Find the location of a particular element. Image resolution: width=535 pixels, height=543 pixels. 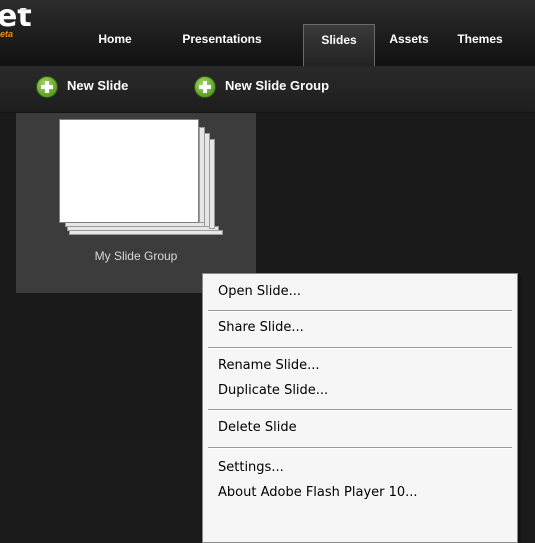

new-slide-button: New Slide is located at coordinates (101, 88).